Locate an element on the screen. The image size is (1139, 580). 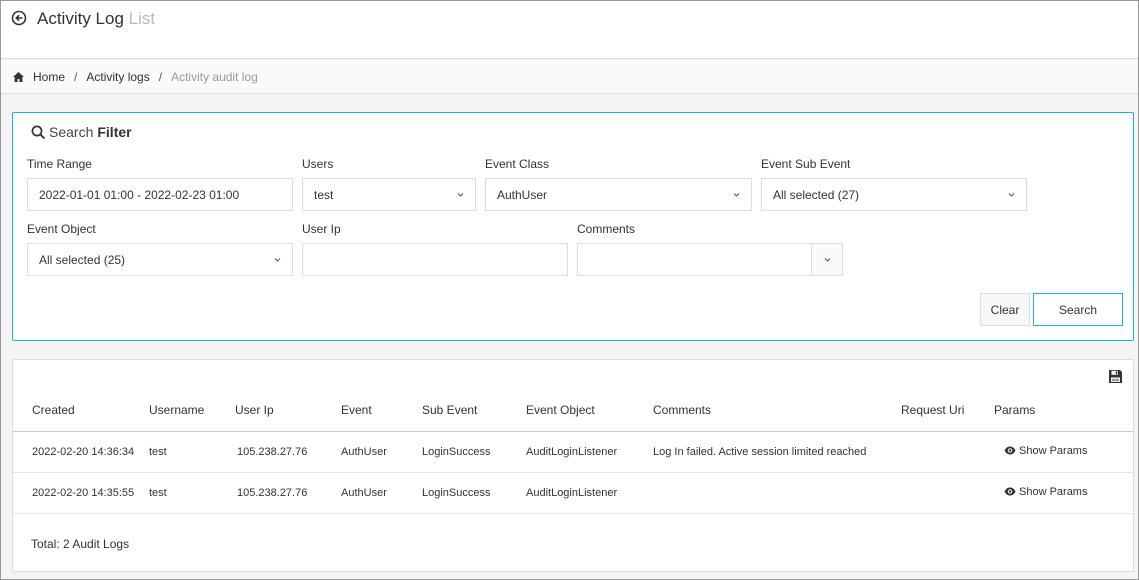
column-header-comments: Comments is located at coordinates (777, 411).